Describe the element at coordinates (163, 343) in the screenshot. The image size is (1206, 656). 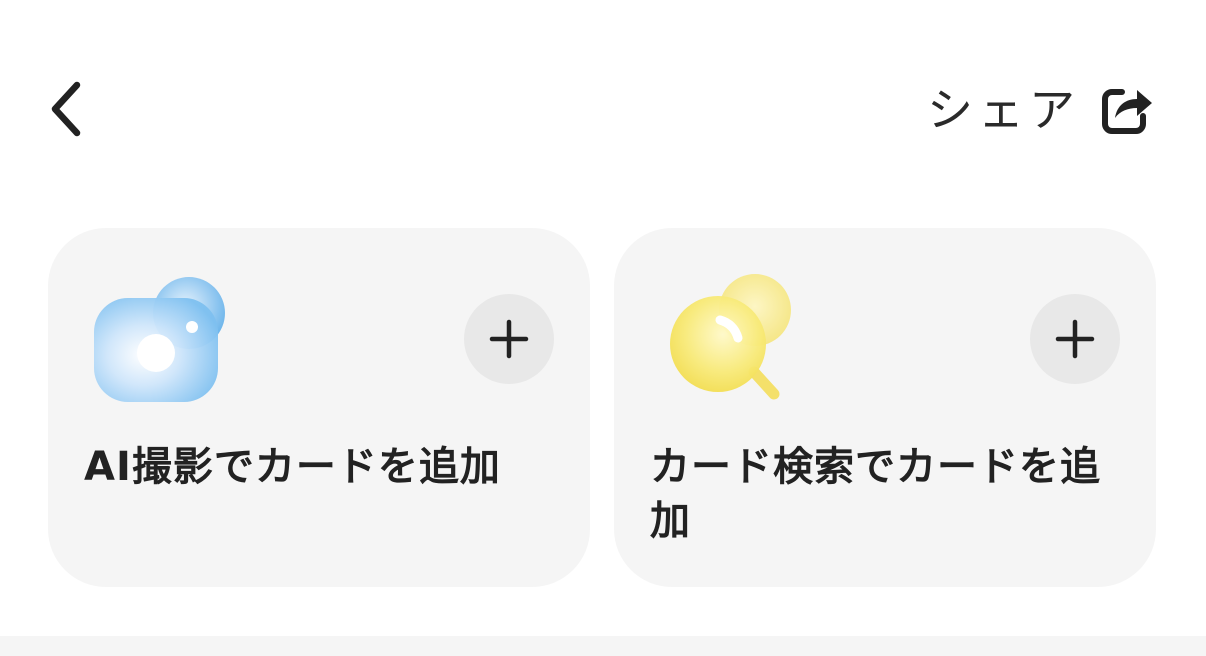
I see `camera-icon` at that location.